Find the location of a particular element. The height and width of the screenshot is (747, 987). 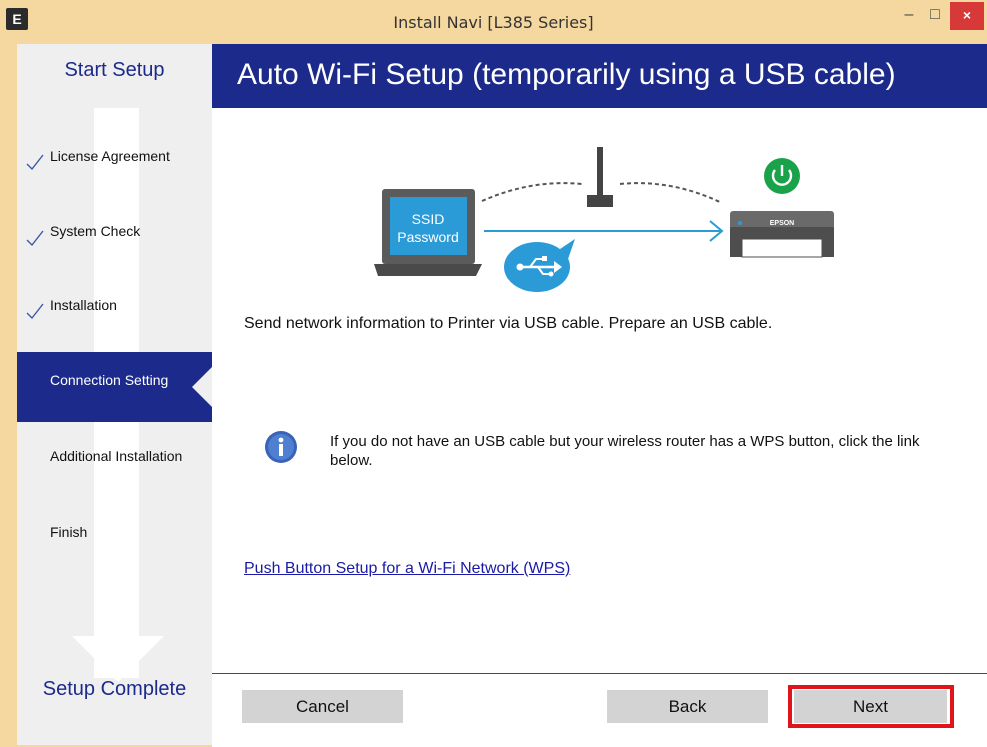

title-bar: E Install Navi [L385 Series] – □ × is located at coordinates (493, 22).